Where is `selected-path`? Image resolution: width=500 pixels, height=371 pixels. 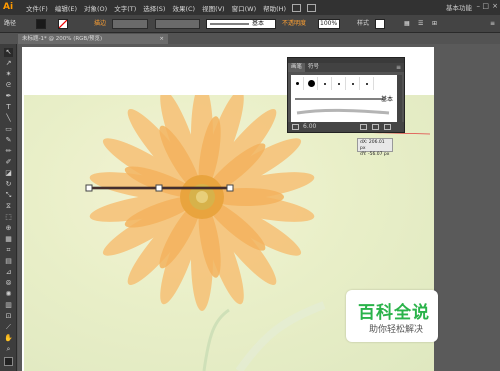 selected-path is located at coordinates (160, 188).